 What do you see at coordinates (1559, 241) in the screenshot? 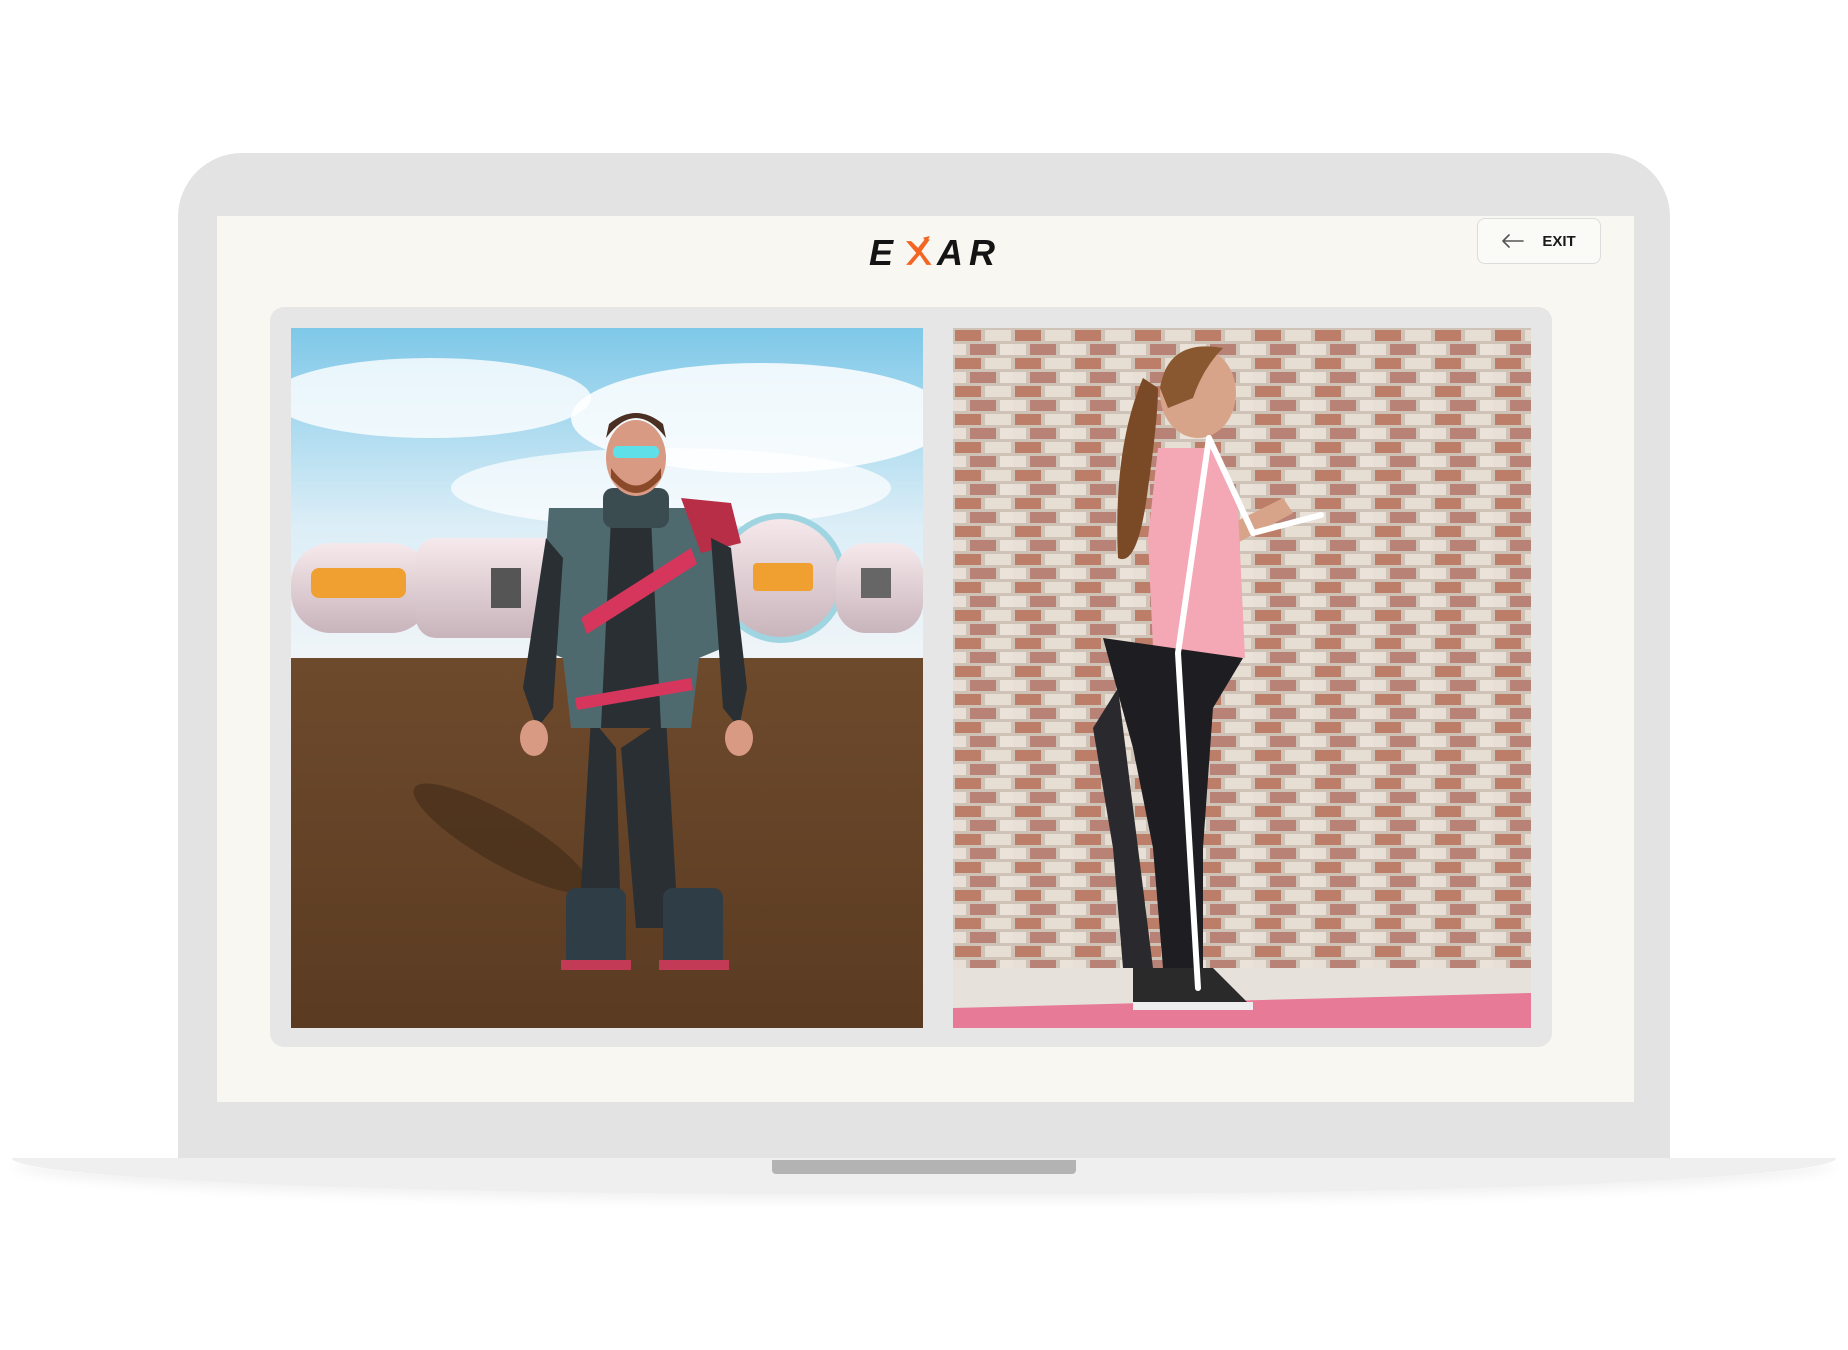
I see `exit-label: EXIT` at bounding box center [1559, 241].